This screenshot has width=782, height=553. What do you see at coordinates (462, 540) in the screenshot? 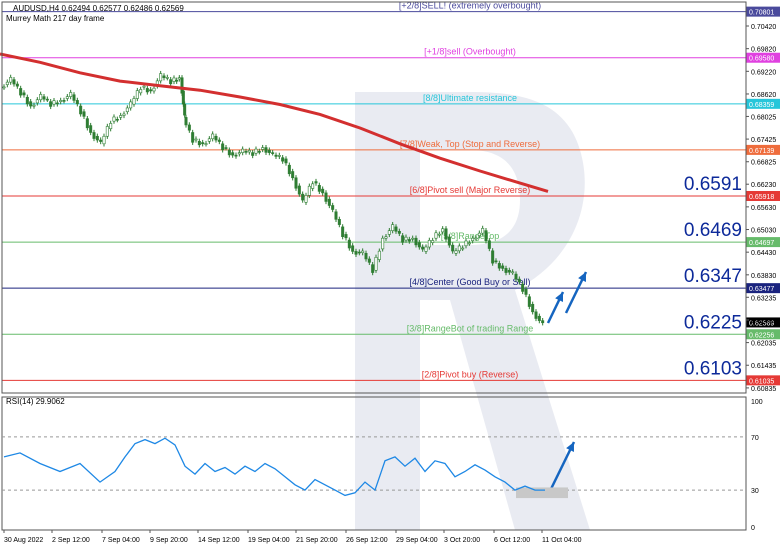
I see `time-tick-label: 3 Oct 20:00` at bounding box center [462, 540].